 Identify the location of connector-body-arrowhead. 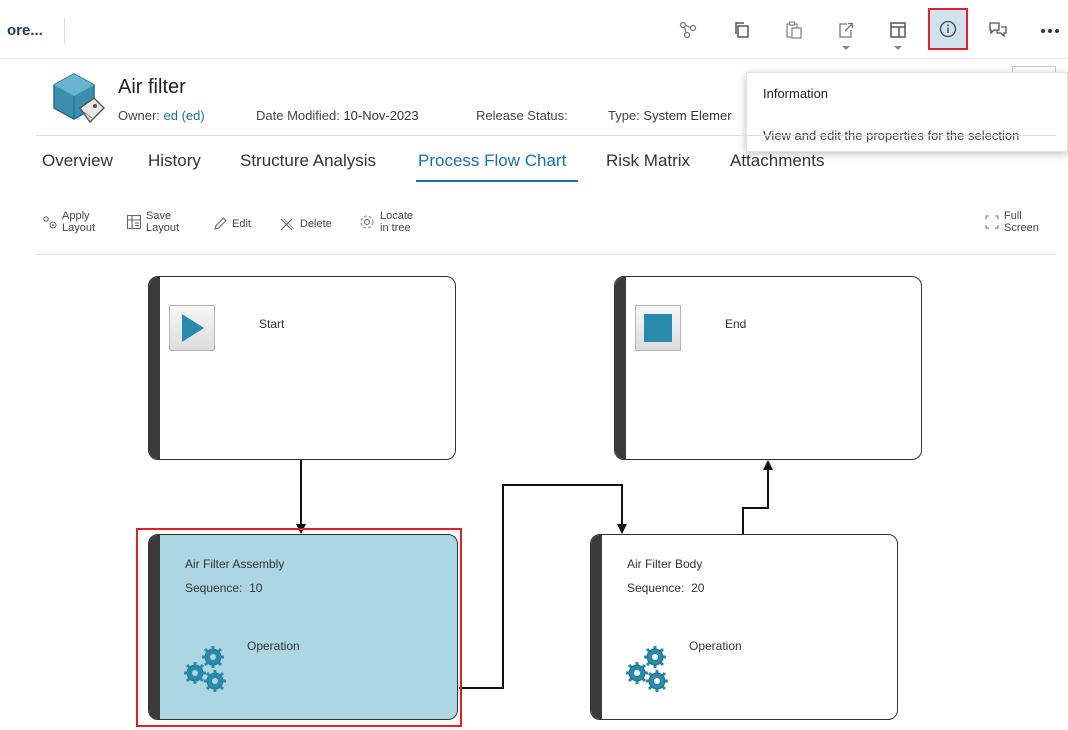
(622, 529).